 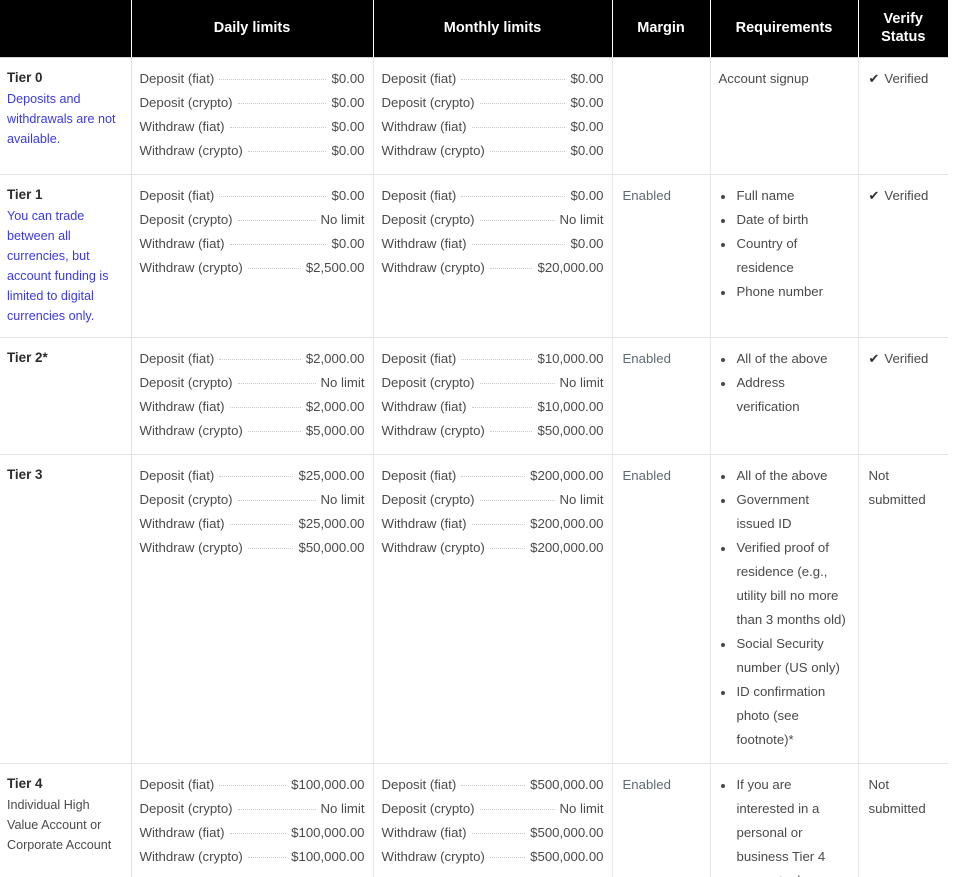 I want to click on column-header-monthly-limits: Monthly limits, so click(x=493, y=28).